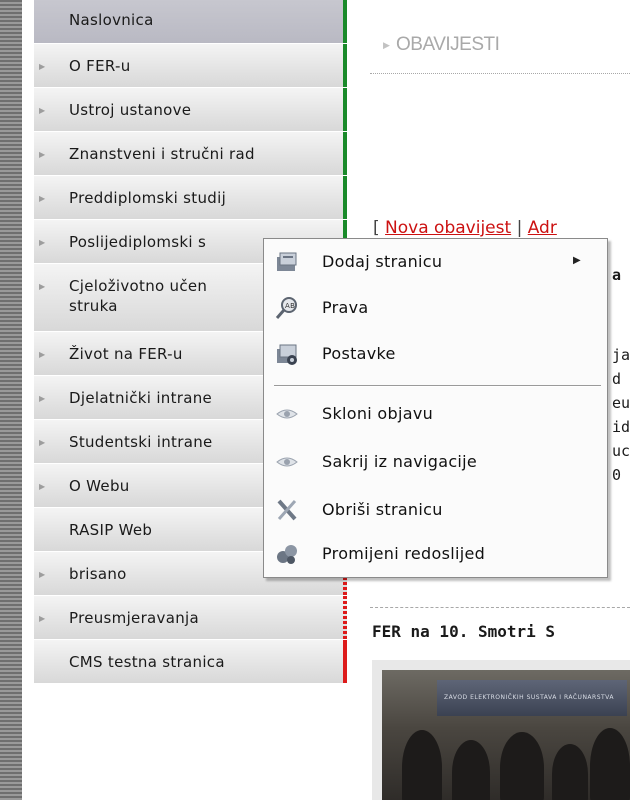  What do you see at coordinates (134, 618) in the screenshot?
I see `sidebar-item-label: Preusmjeravanja` at bounding box center [134, 618].